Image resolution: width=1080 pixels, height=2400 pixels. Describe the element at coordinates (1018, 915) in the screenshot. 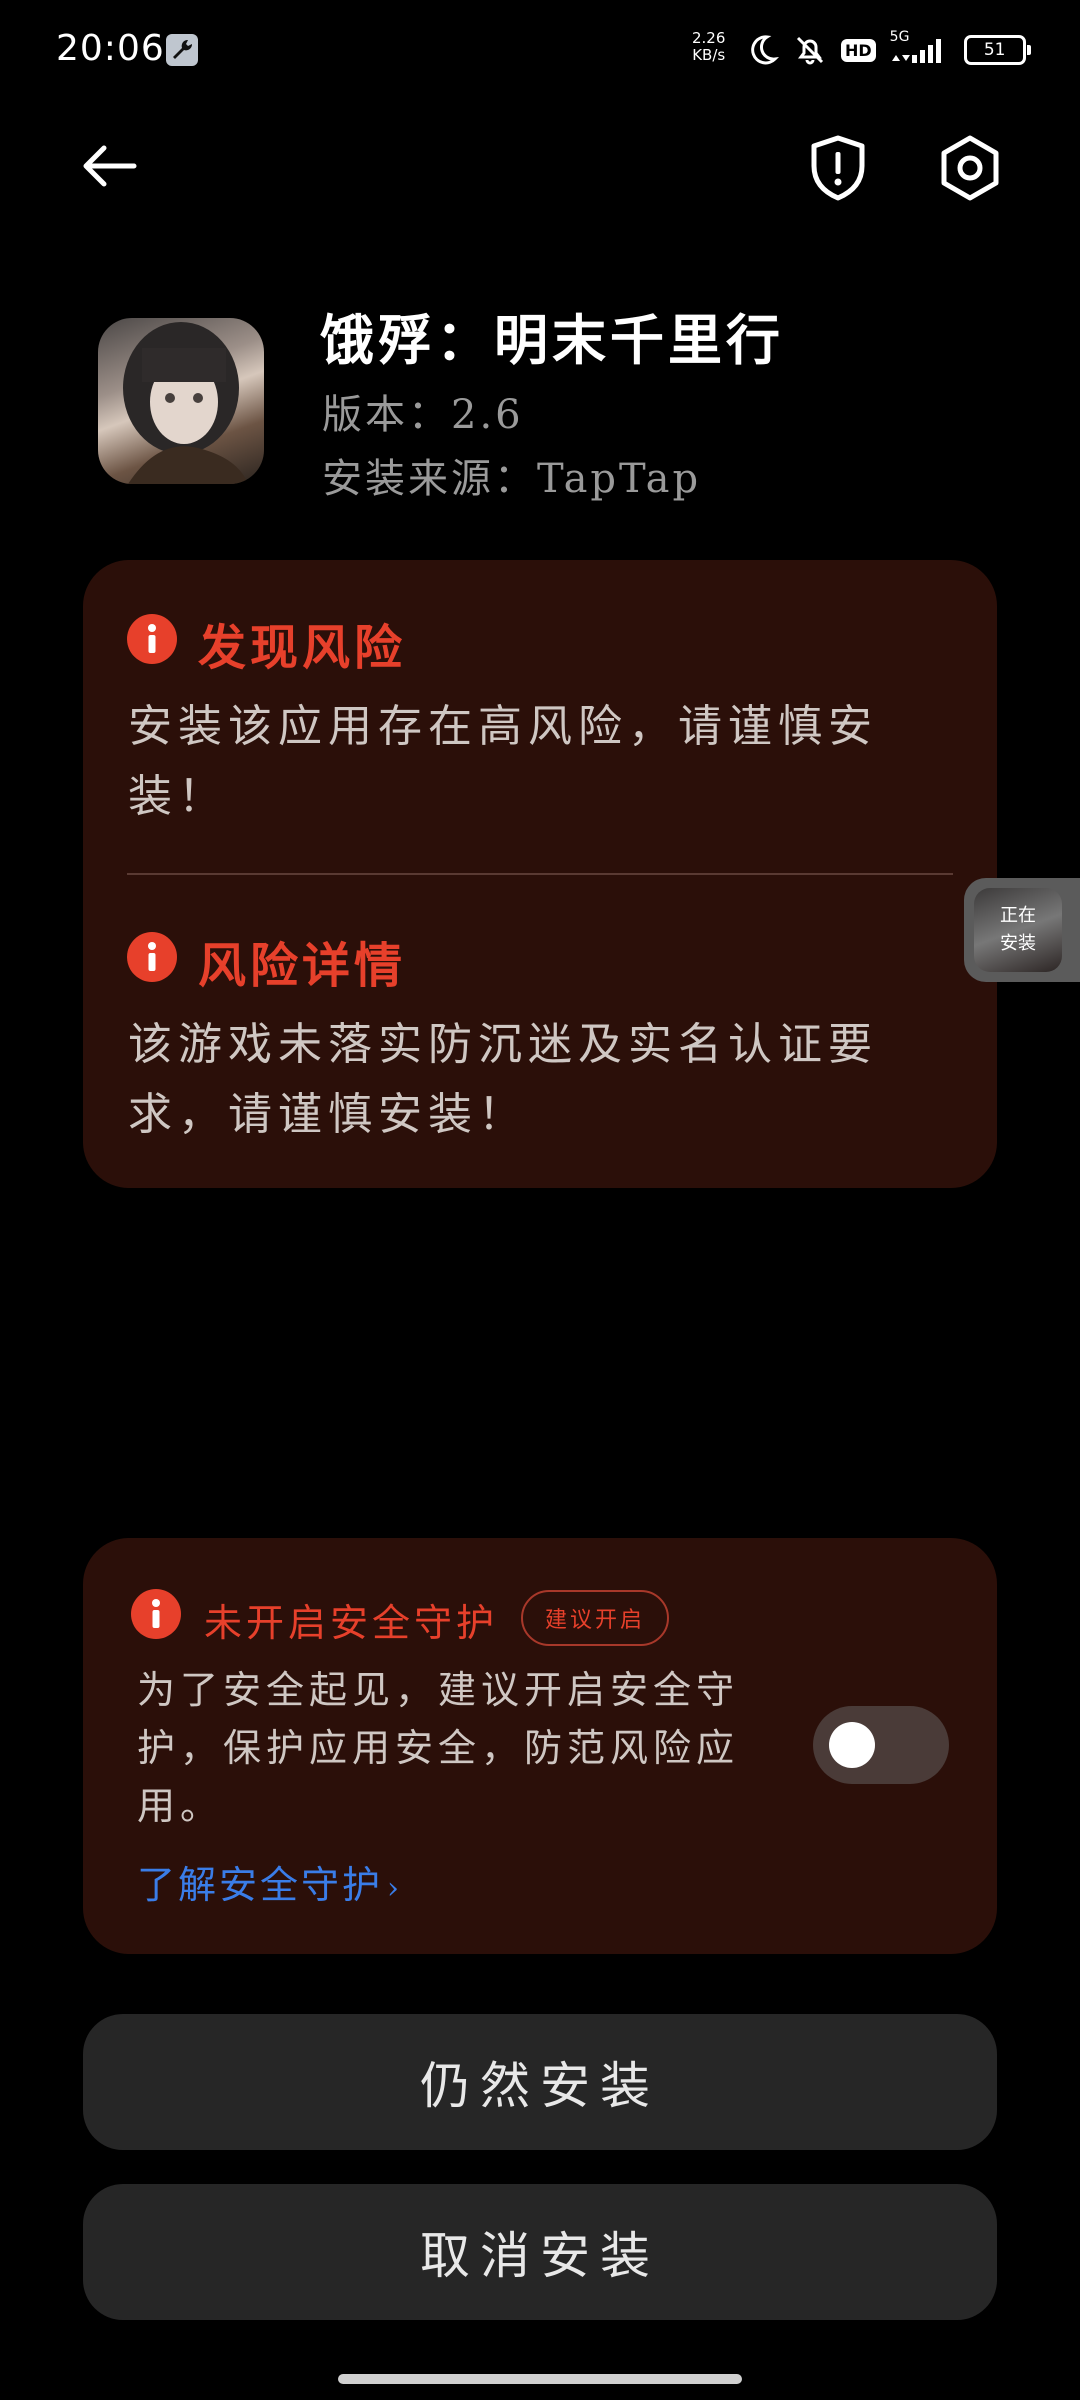

I see `installing-label-line1: 正在` at that location.